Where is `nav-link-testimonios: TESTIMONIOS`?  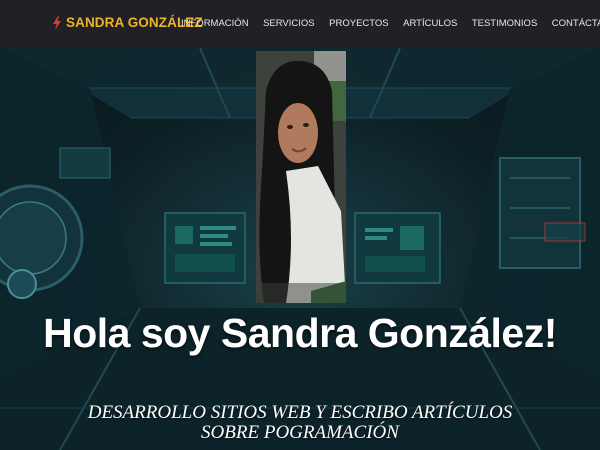 nav-link-testimonios: TESTIMONIOS is located at coordinates (504, 23).